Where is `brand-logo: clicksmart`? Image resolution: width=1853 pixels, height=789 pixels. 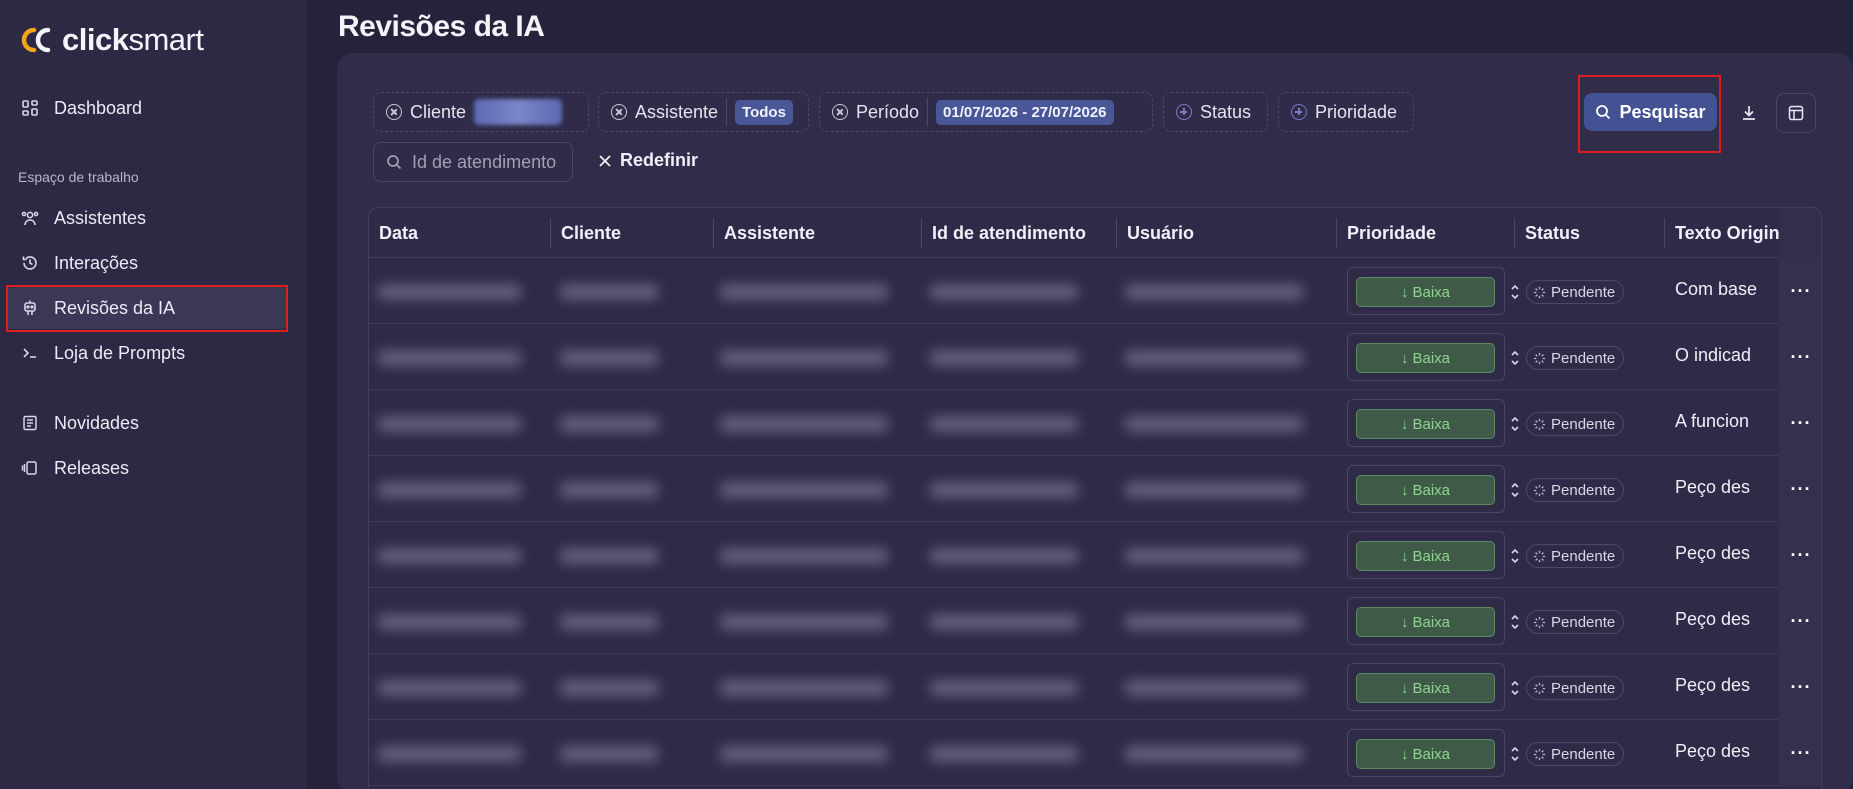 brand-logo: clicksmart is located at coordinates (111, 40).